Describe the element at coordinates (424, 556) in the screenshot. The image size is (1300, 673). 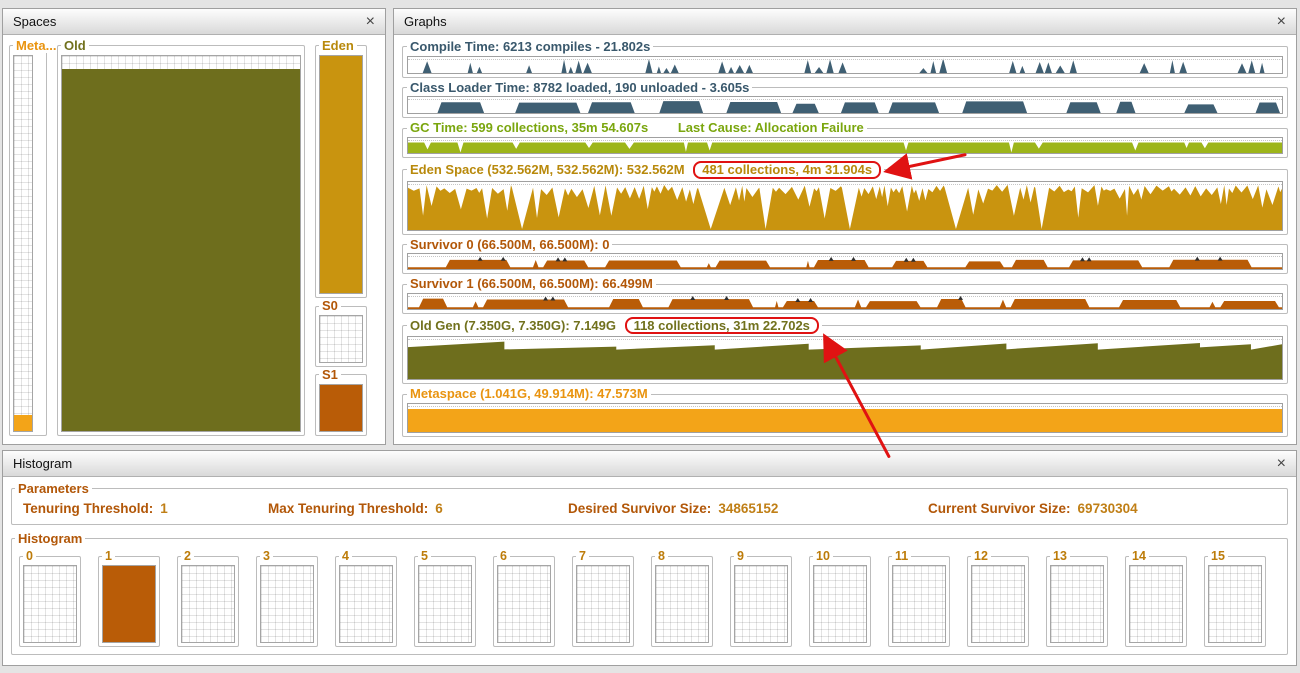
I see `histogram-bin-label: 5` at that location.